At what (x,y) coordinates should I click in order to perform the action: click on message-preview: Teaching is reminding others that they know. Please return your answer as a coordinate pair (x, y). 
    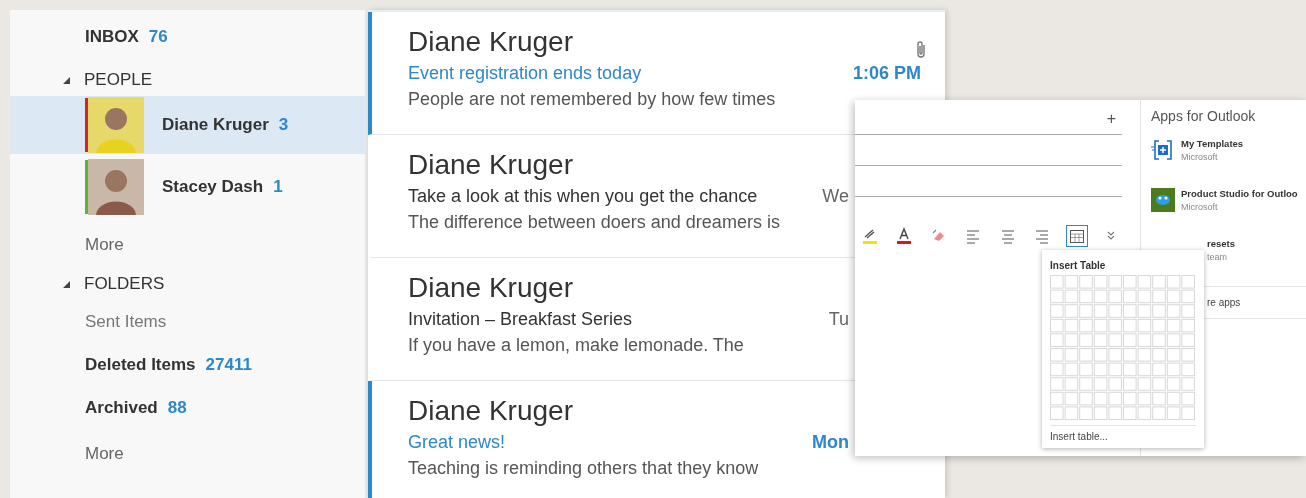
    Looking at the image, I should click on (584, 468).